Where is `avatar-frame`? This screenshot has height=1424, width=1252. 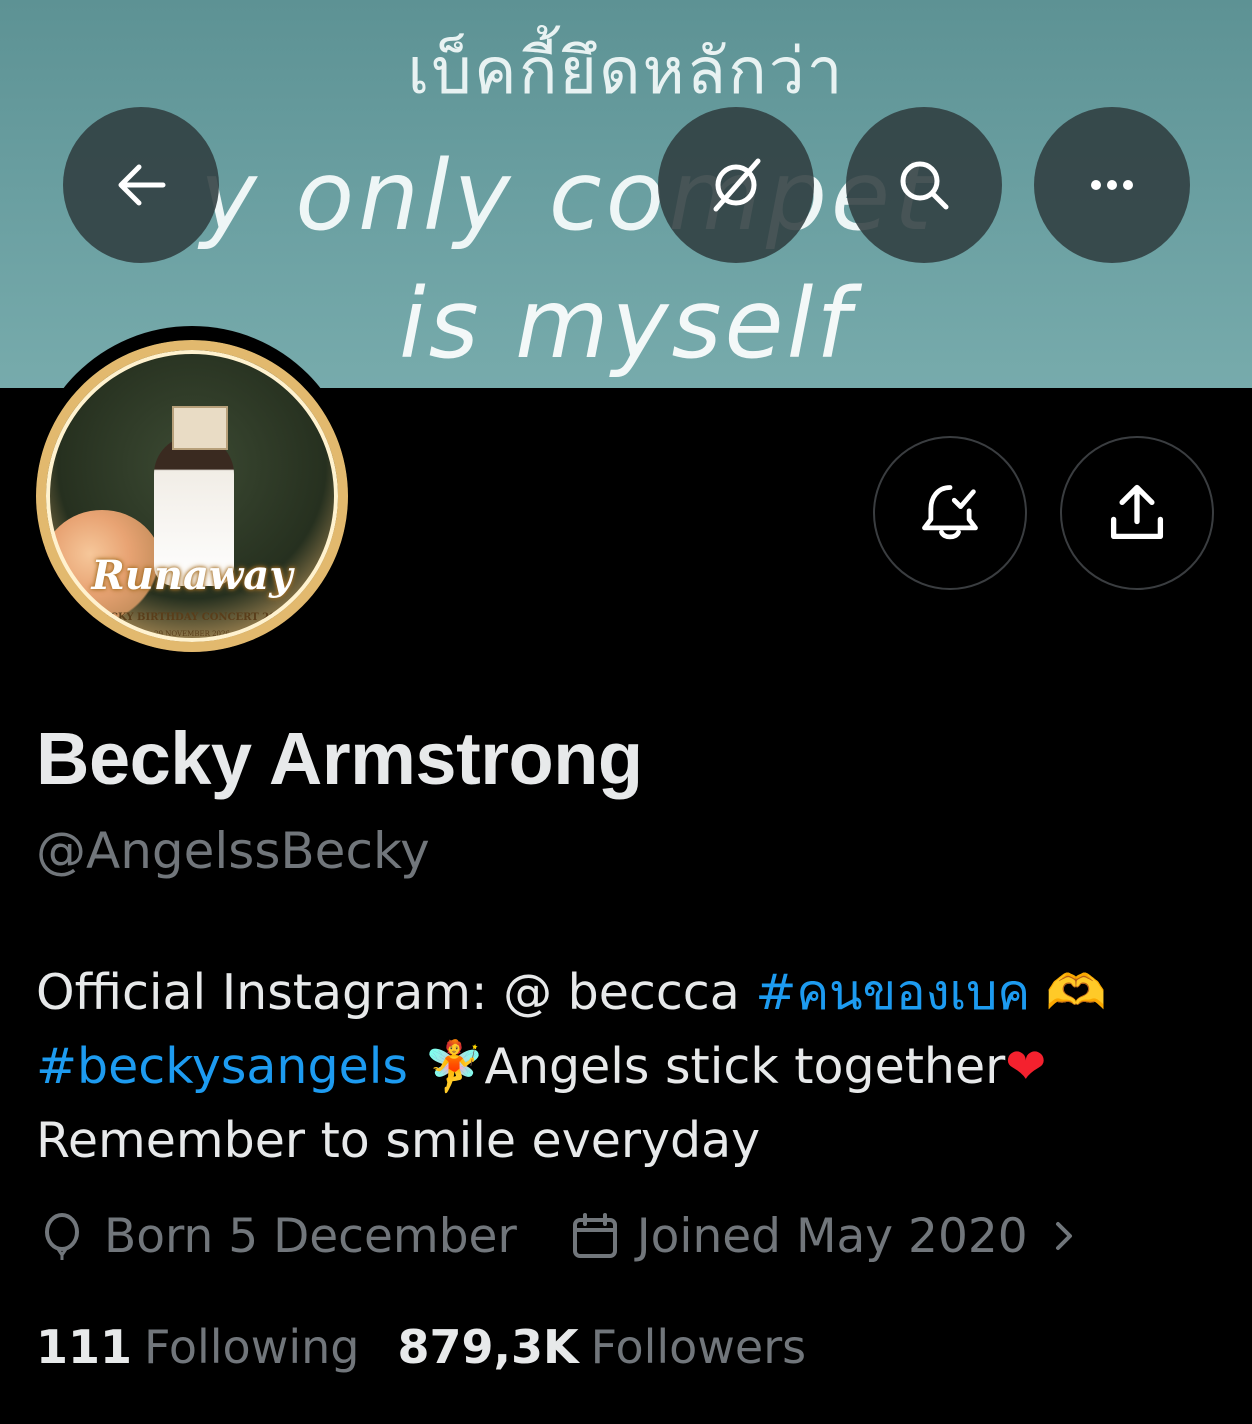 avatar-frame is located at coordinates (192, 496).